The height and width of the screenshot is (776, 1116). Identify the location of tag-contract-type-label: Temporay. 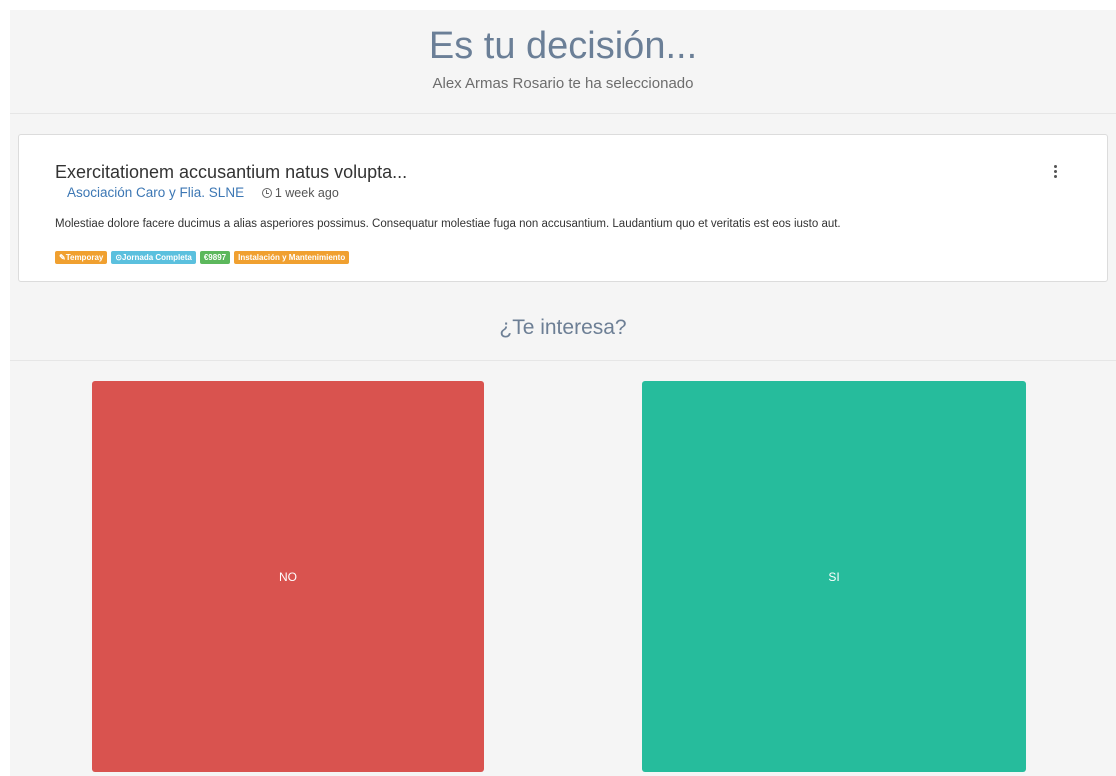
(84, 257).